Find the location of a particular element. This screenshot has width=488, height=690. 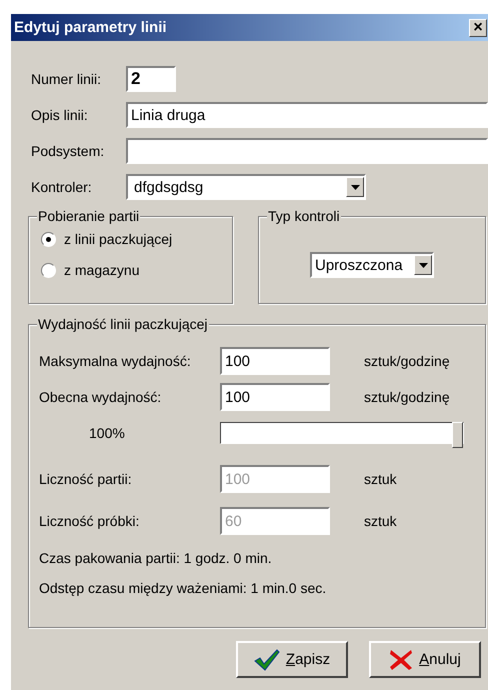

control-type-dropdown: Uproszczona is located at coordinates (372, 265).